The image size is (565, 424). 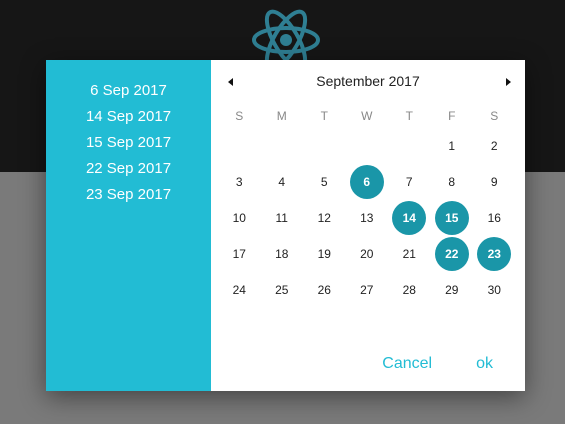 I want to click on calendar-day: 5, so click(x=324, y=182).